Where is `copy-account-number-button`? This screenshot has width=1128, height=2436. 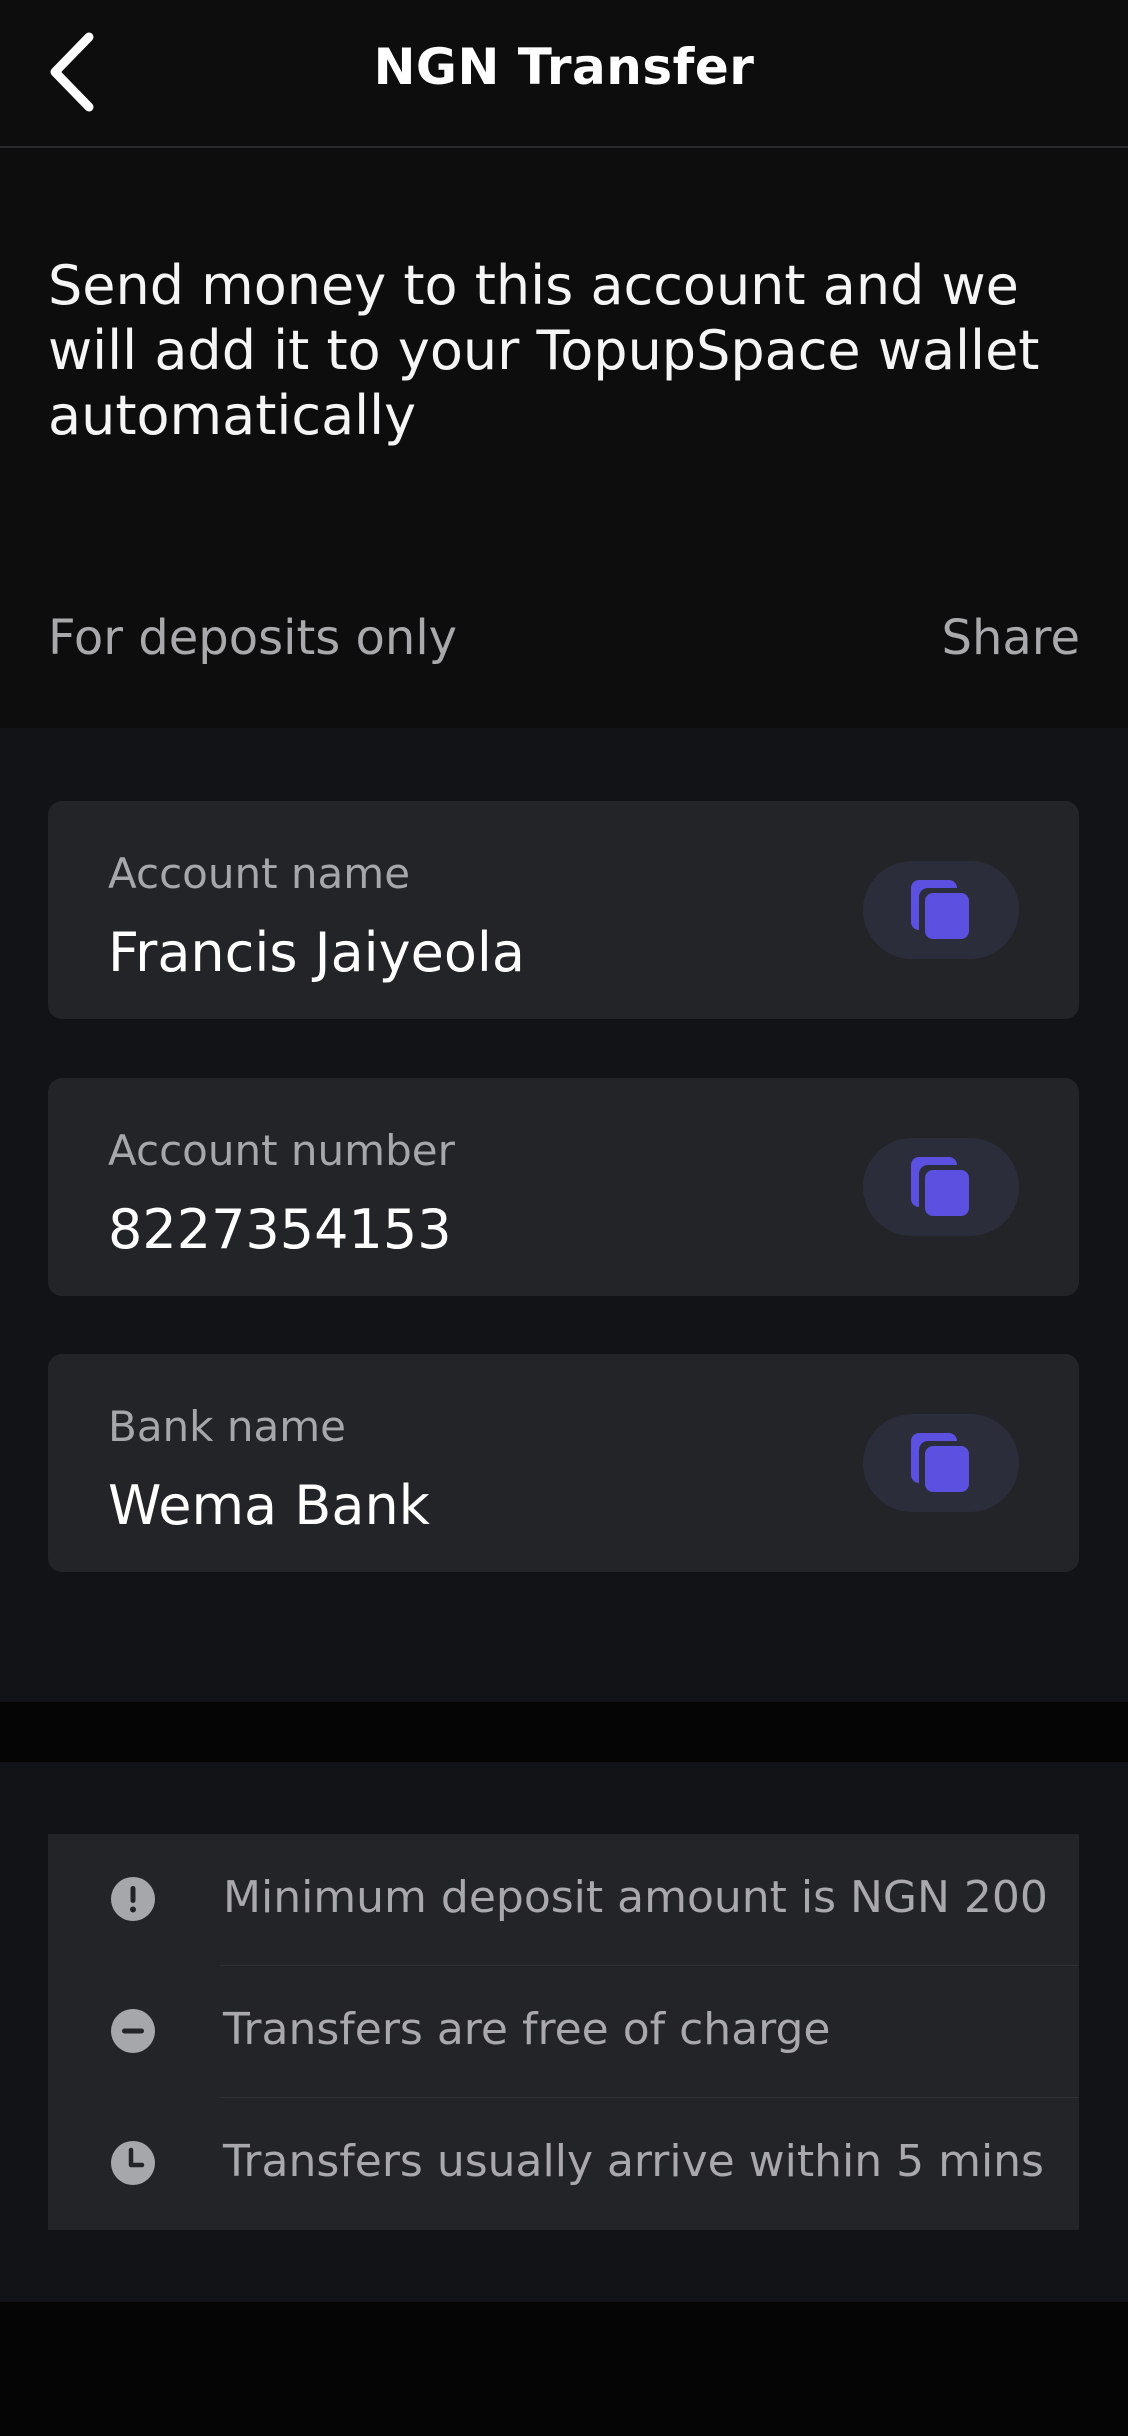
copy-account-number-button is located at coordinates (941, 1187).